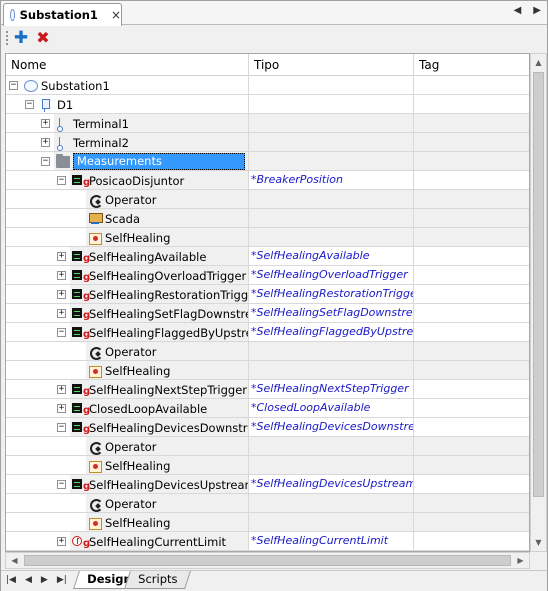  I want to click on tab-next-arrow-icon: ▶, so click(537, 10).